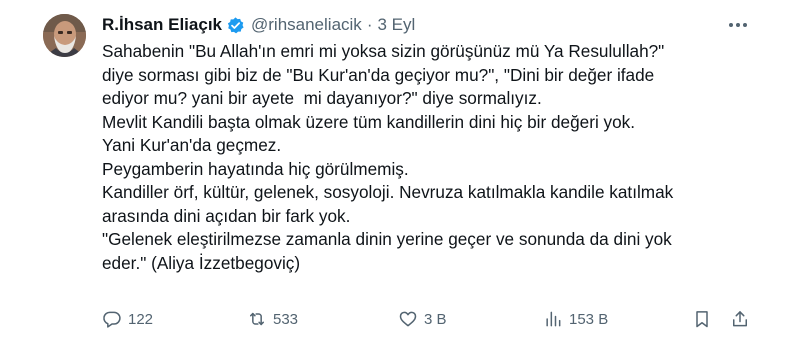  Describe the element at coordinates (435, 319) in the screenshot. I see `like-count: 3 B` at that location.